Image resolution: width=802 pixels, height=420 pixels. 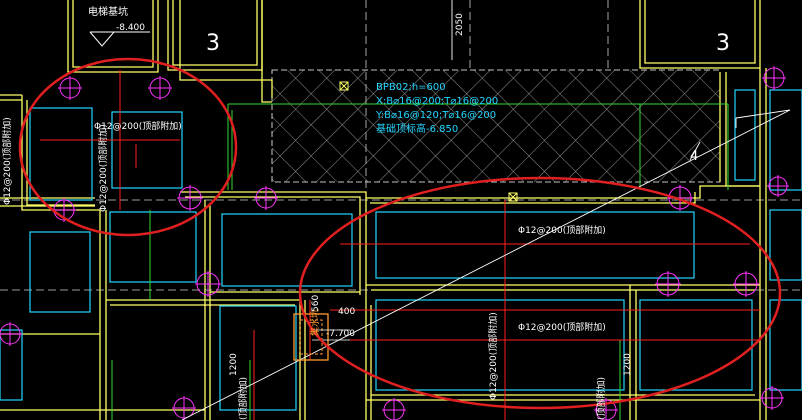 What do you see at coordinates (562, 230) in the screenshot?
I see `rebar-label-right-top: Φ12@200(顶部附加)` at bounding box center [562, 230].